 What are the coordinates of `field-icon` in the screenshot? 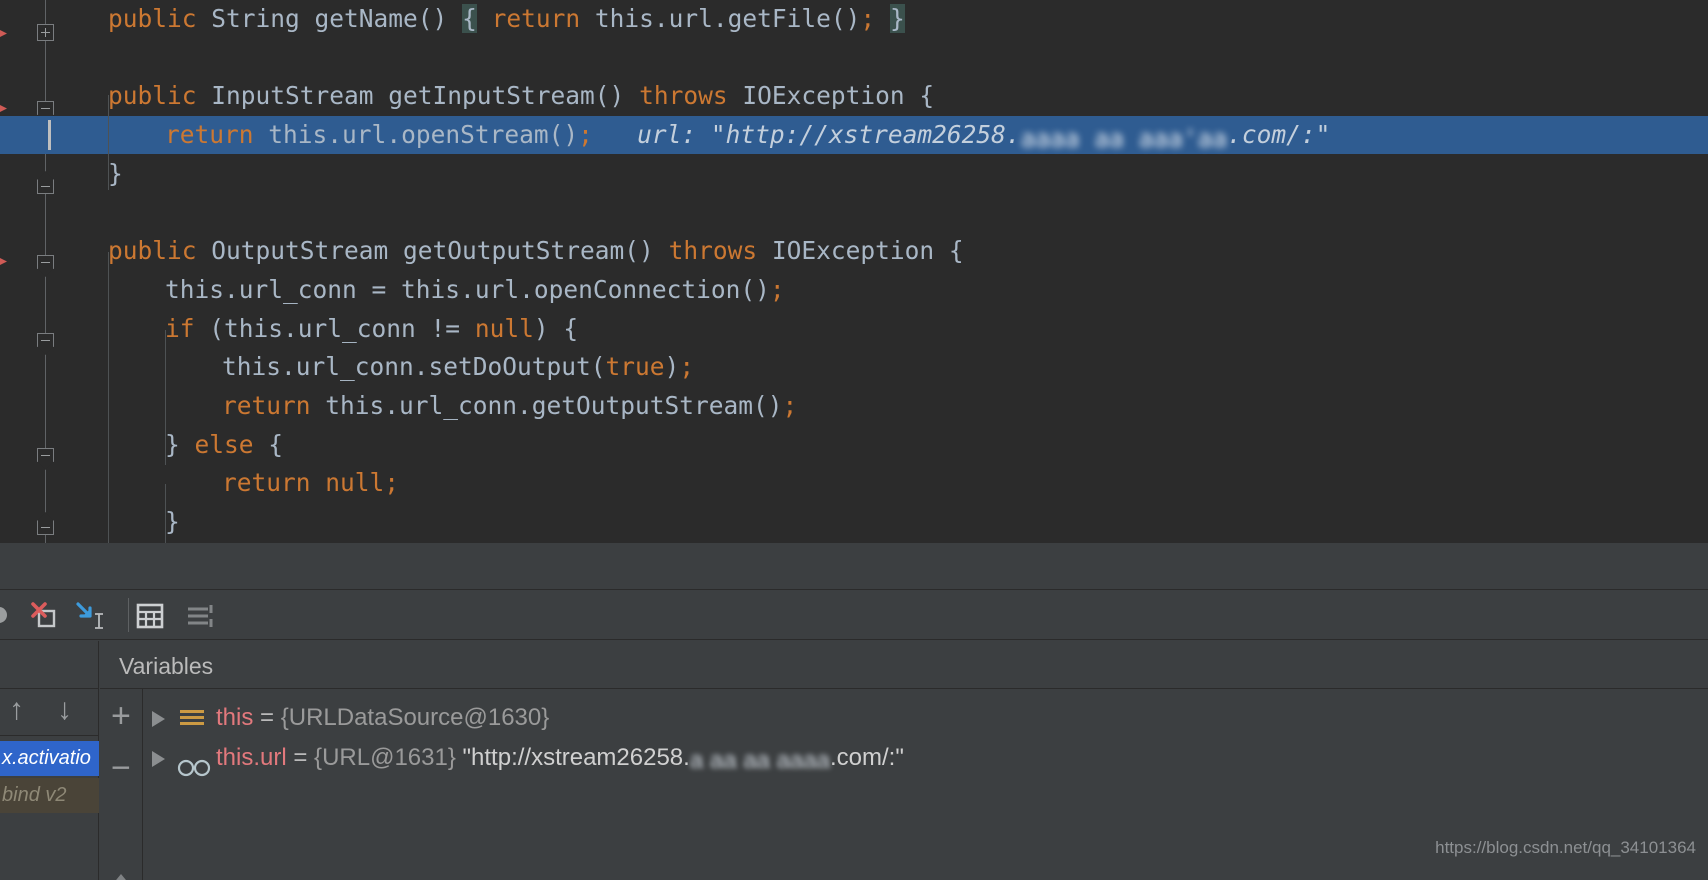 It's located at (192, 718).